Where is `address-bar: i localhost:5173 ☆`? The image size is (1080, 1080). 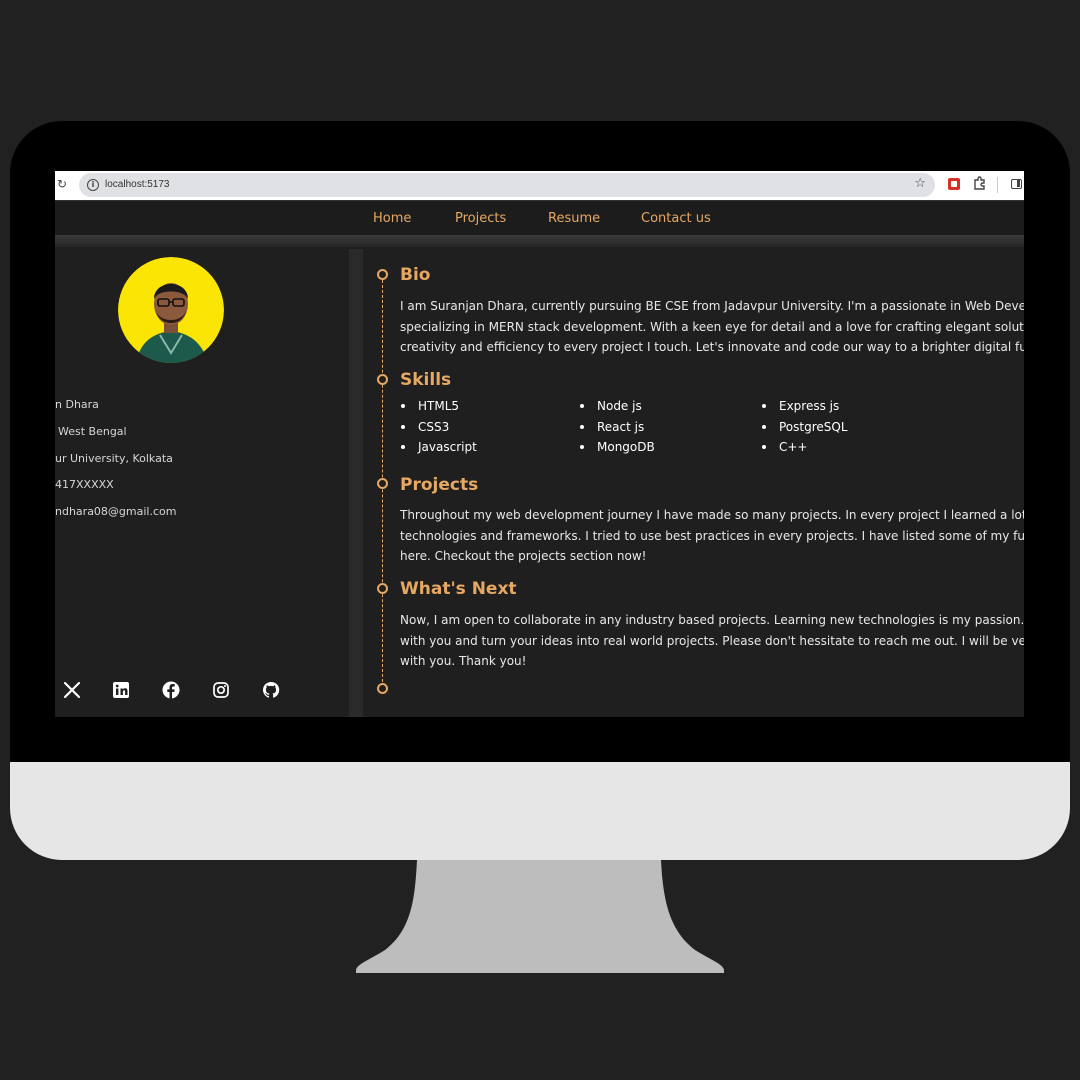
address-bar: i localhost:5173 ☆ is located at coordinates (507, 185).